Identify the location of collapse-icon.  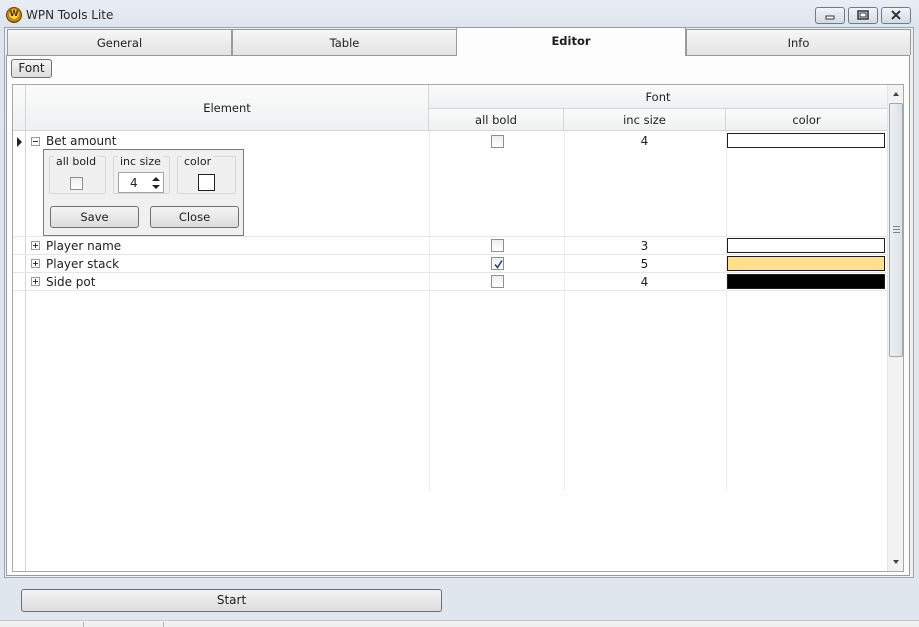
(35, 141).